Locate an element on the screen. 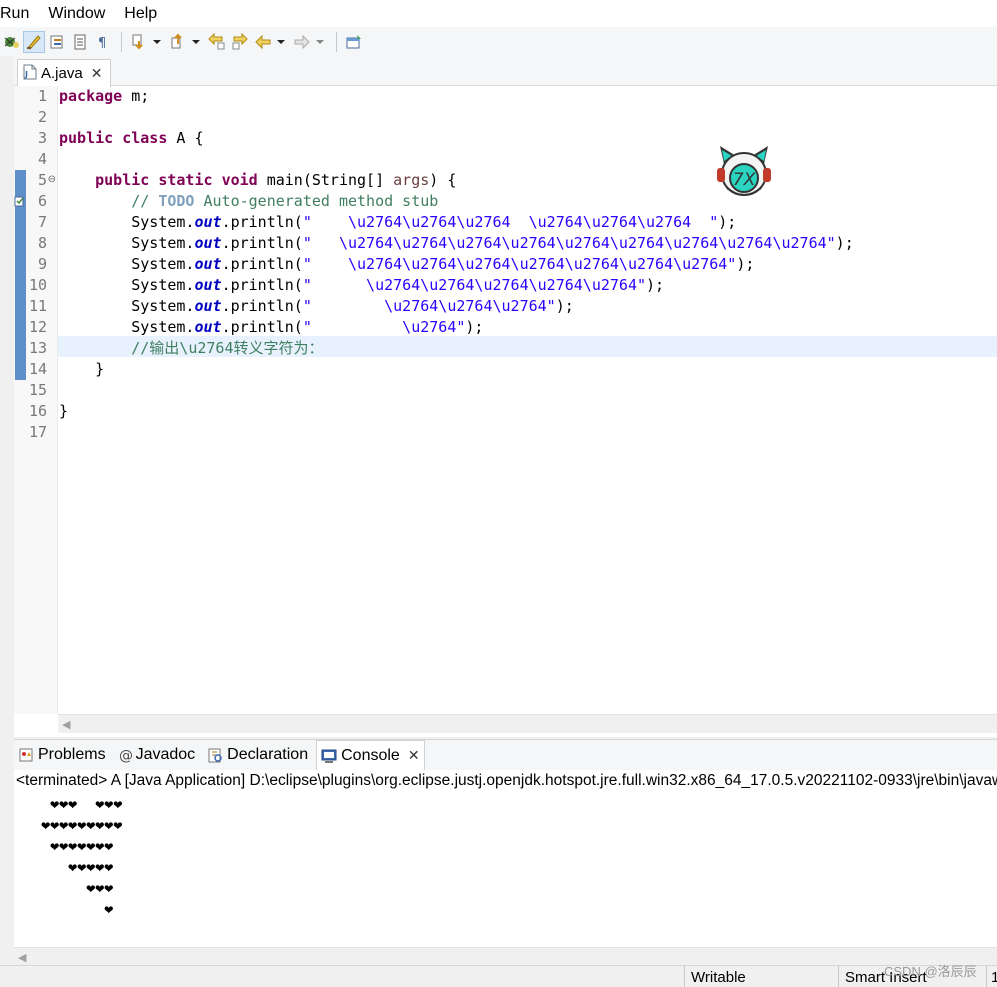  tab-problems-label: Problems is located at coordinates (72, 754).